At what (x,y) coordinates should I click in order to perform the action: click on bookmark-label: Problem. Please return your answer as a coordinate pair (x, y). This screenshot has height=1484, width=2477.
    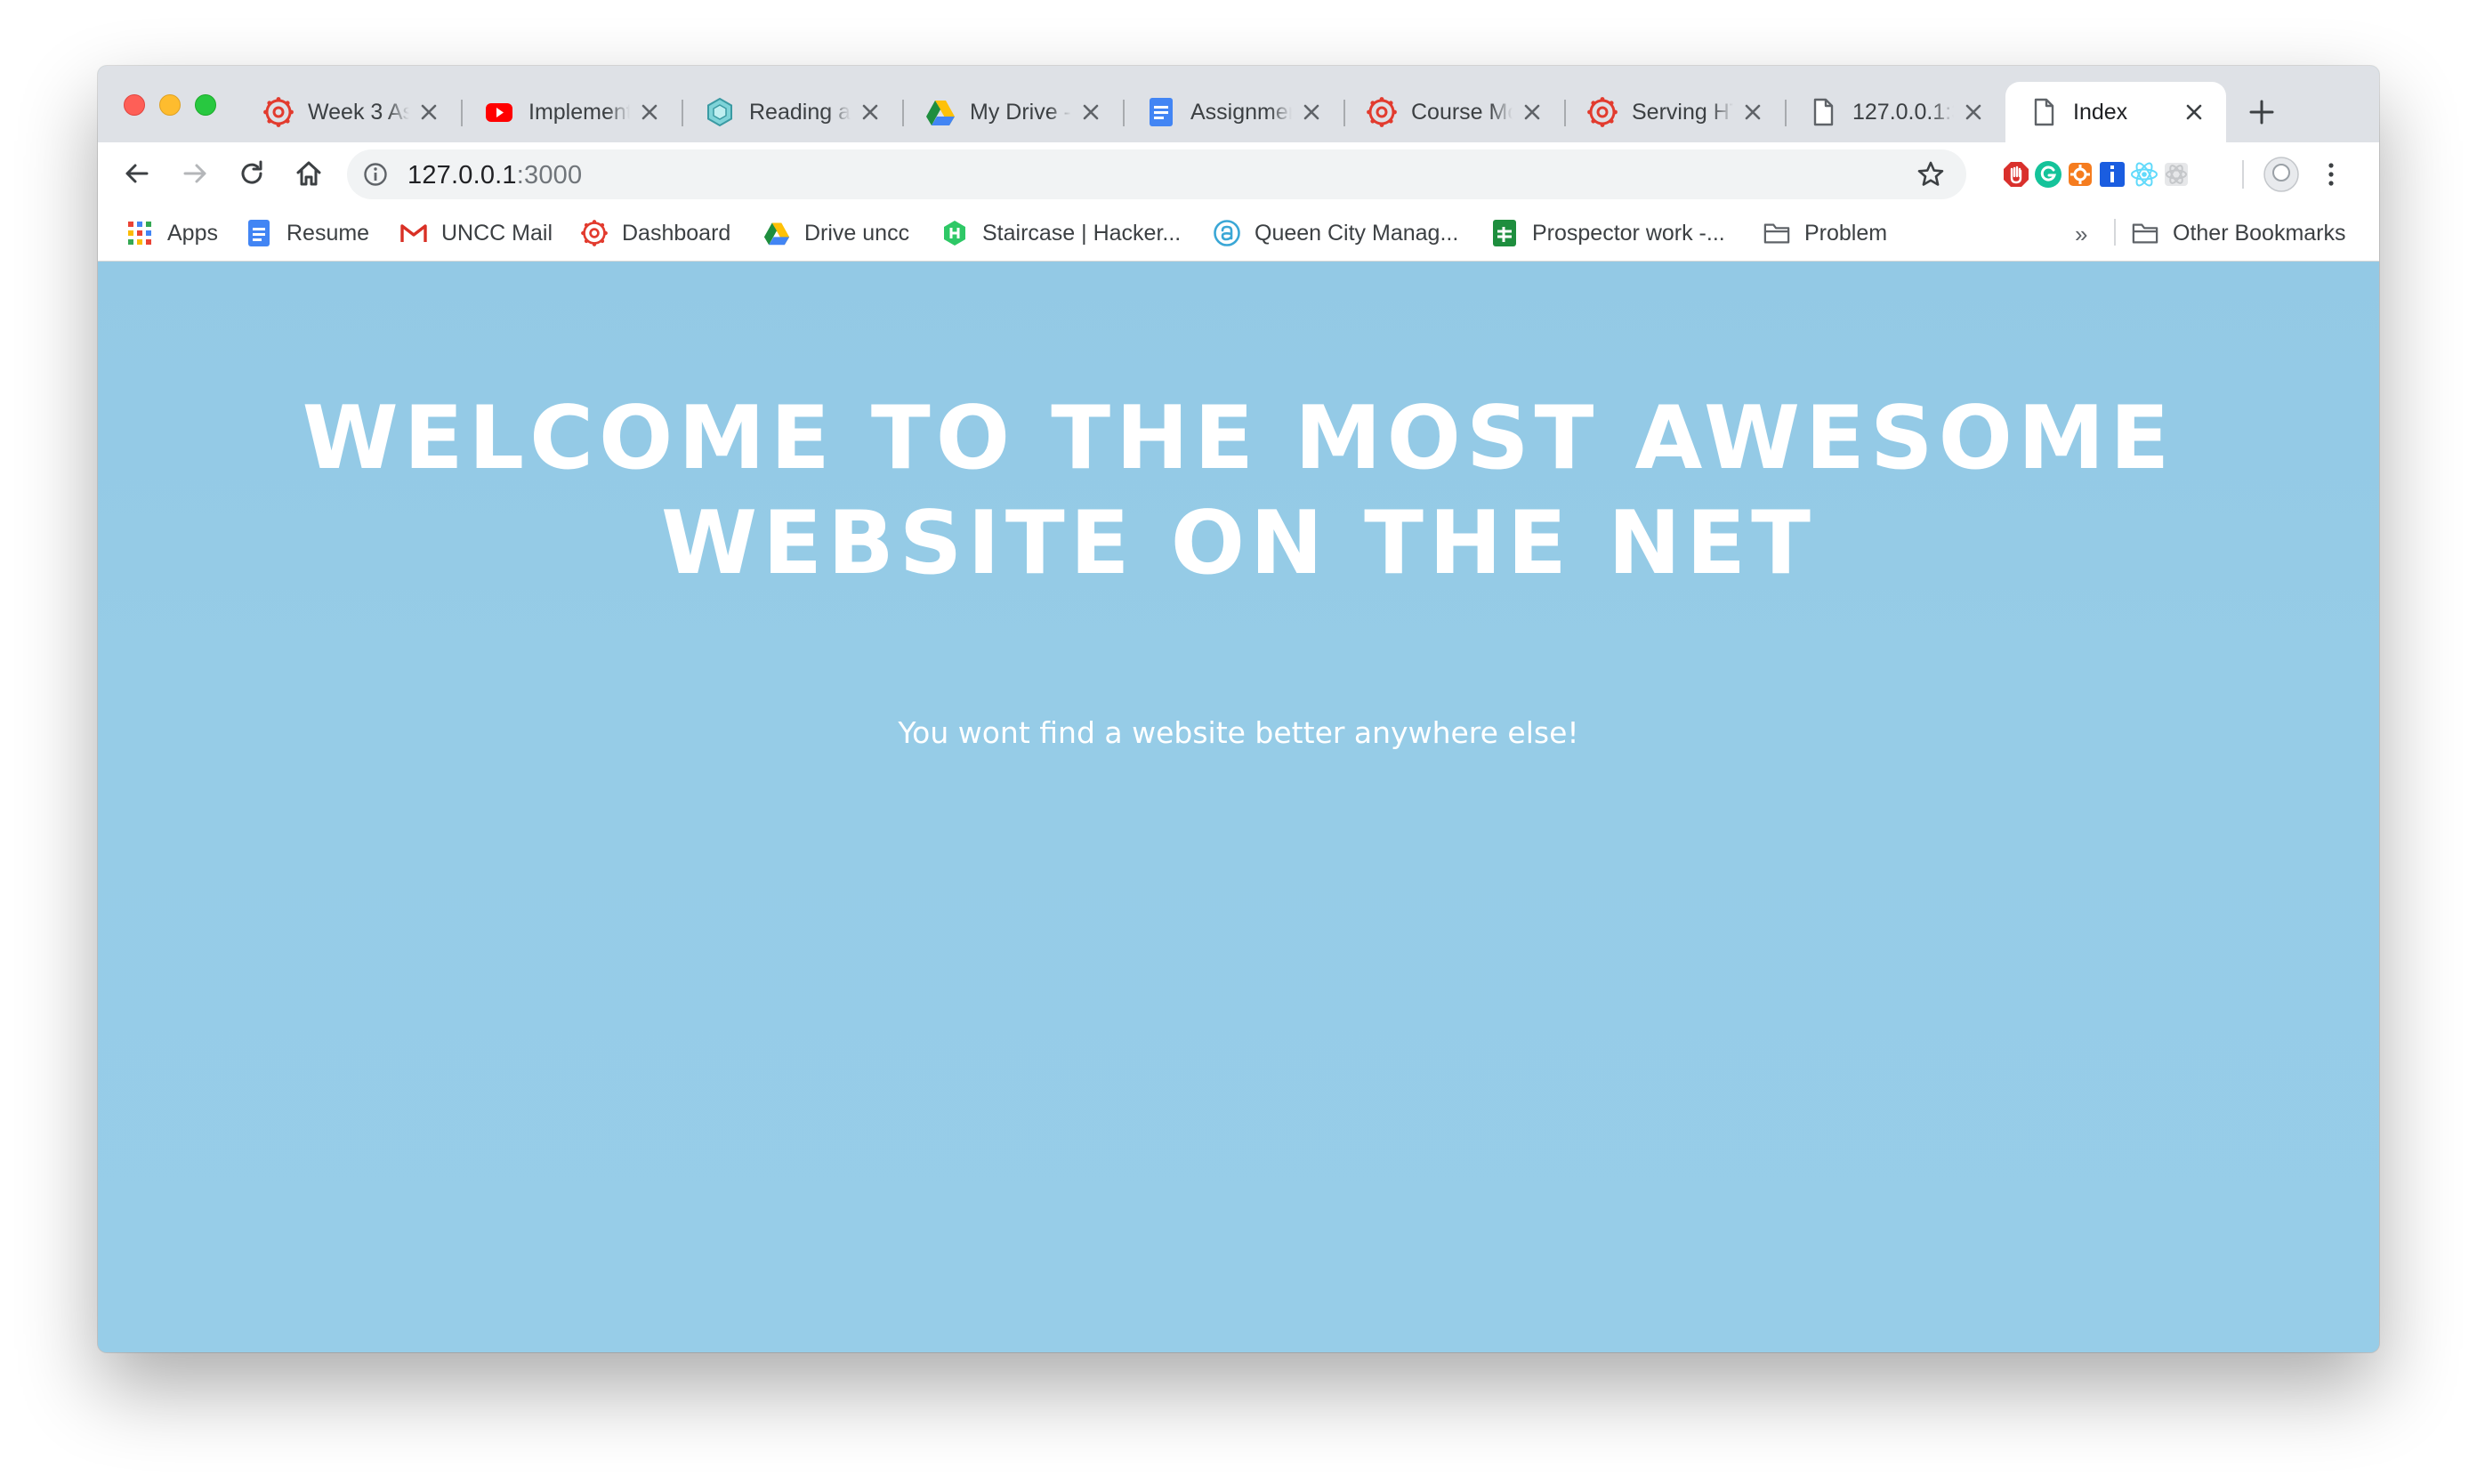
    Looking at the image, I should click on (1846, 233).